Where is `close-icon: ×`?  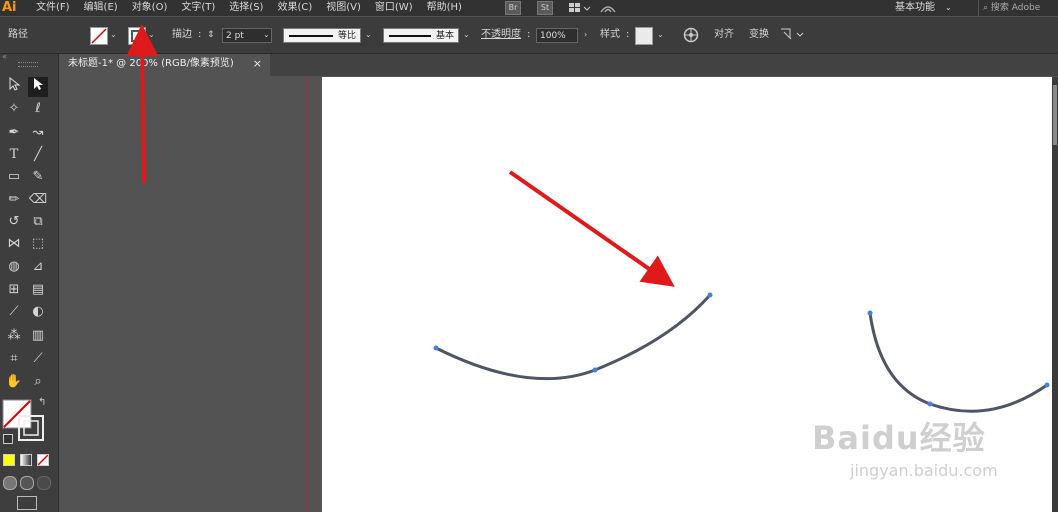
close-icon: × is located at coordinates (257, 64).